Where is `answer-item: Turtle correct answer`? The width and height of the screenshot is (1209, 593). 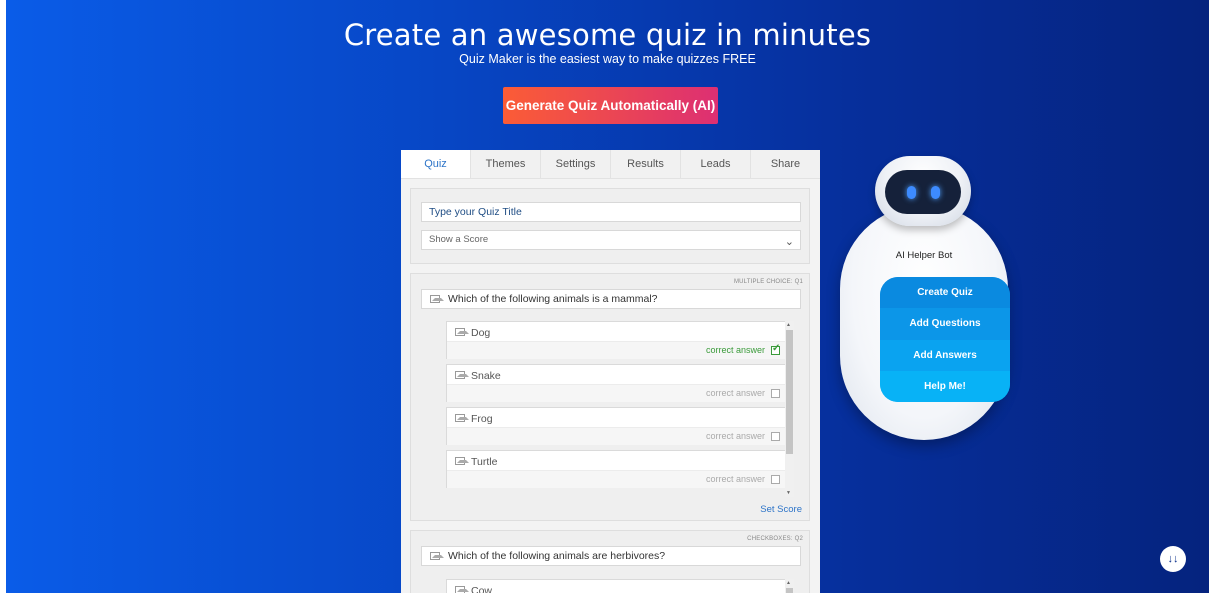 answer-item: Turtle correct answer is located at coordinates (616, 469).